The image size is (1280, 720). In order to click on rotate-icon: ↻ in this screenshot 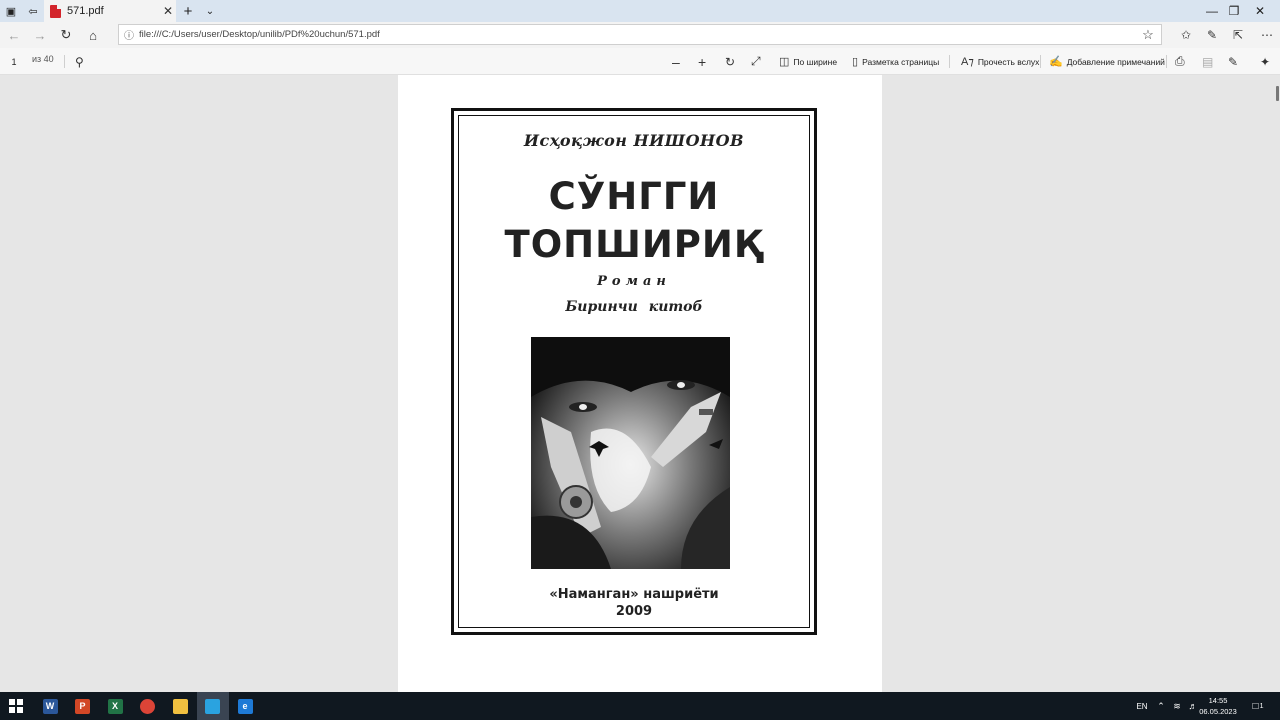, I will do `click(730, 61)`.